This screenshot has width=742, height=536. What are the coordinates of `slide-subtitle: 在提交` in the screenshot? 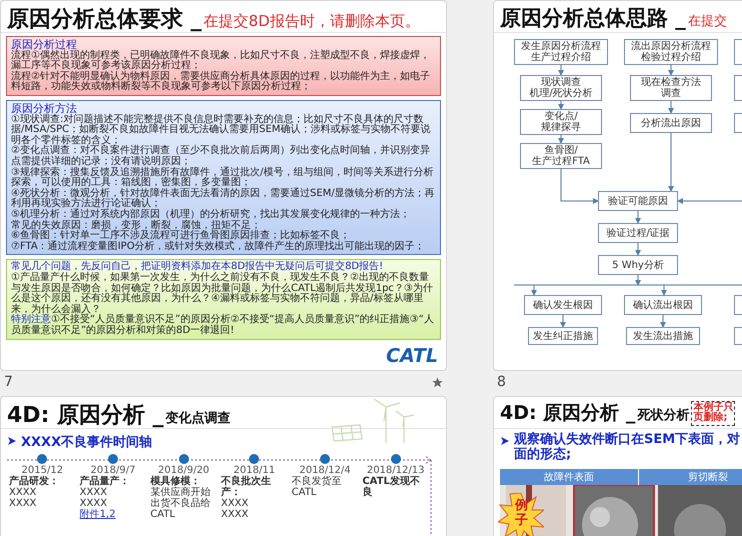 It's located at (707, 21).